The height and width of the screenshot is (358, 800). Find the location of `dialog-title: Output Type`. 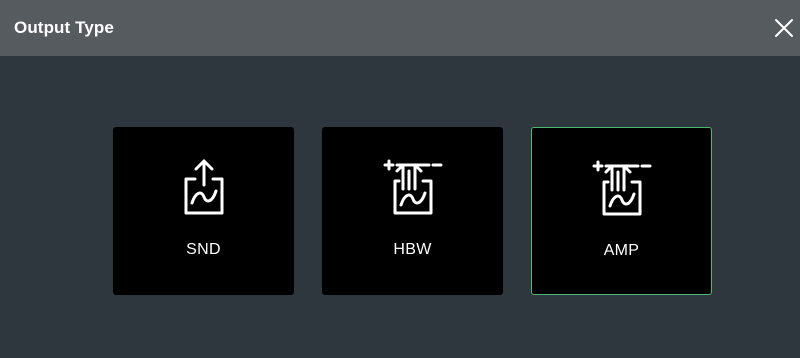

dialog-title: Output Type is located at coordinates (64, 27).